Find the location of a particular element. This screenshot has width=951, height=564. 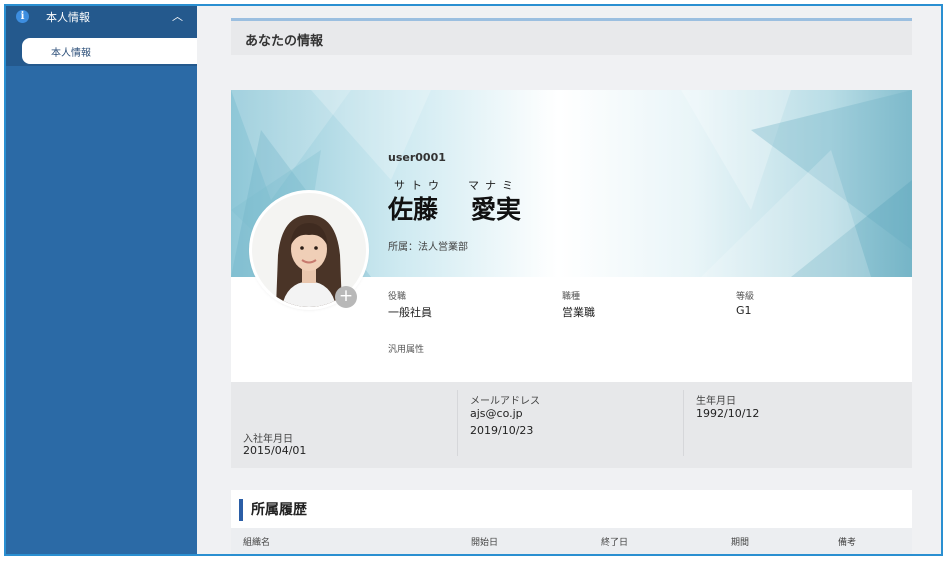

job-type-label: 職種 is located at coordinates (571, 297).